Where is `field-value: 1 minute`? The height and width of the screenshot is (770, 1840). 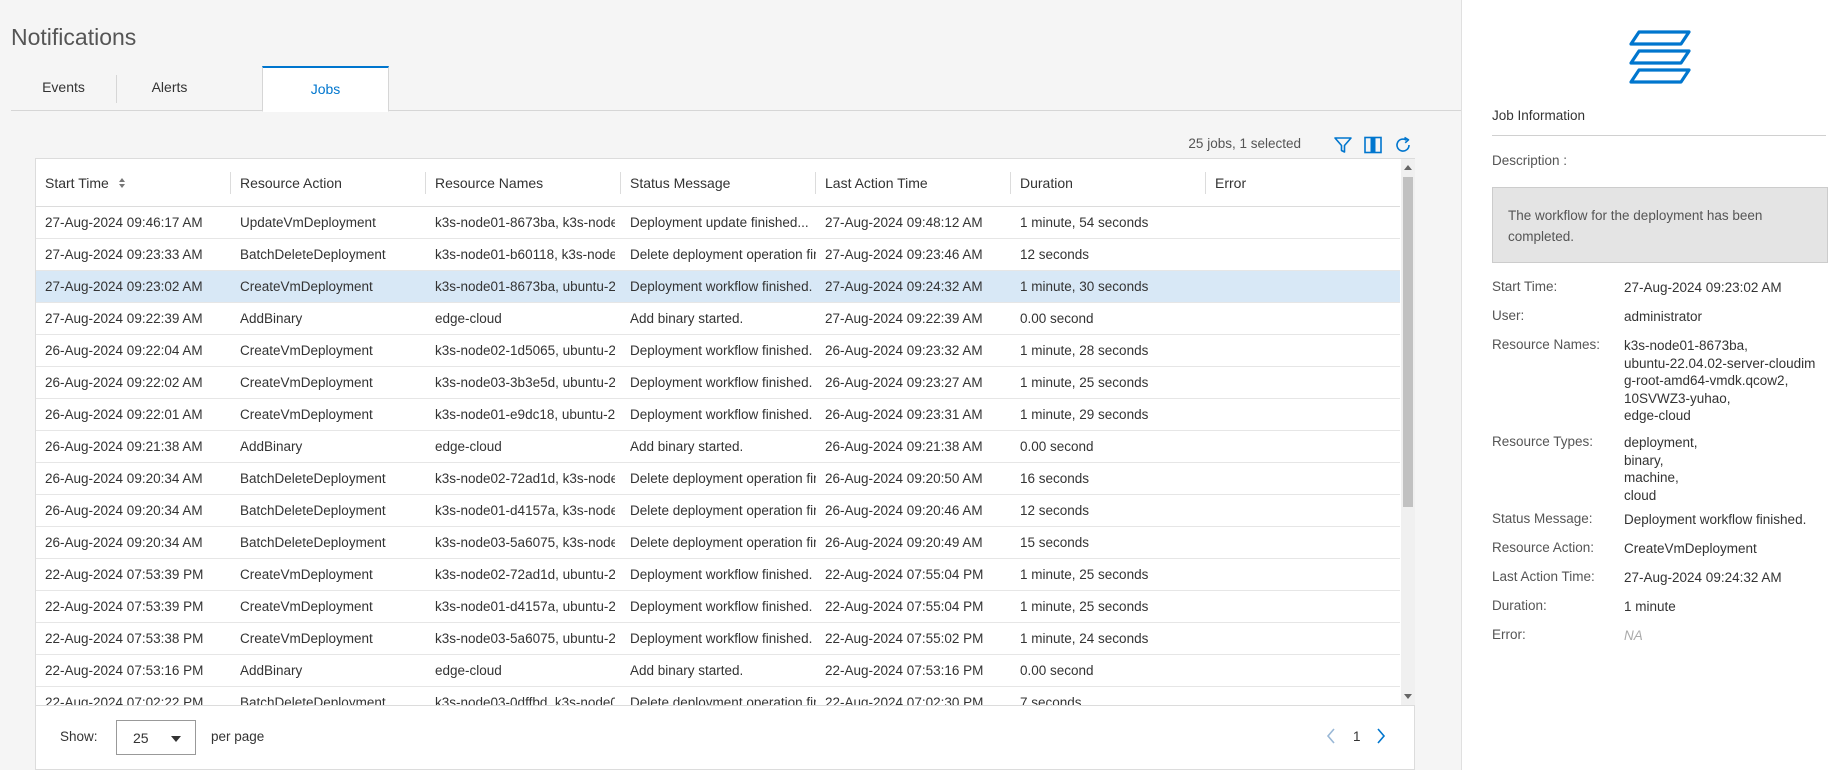 field-value: 1 minute is located at coordinates (1650, 606).